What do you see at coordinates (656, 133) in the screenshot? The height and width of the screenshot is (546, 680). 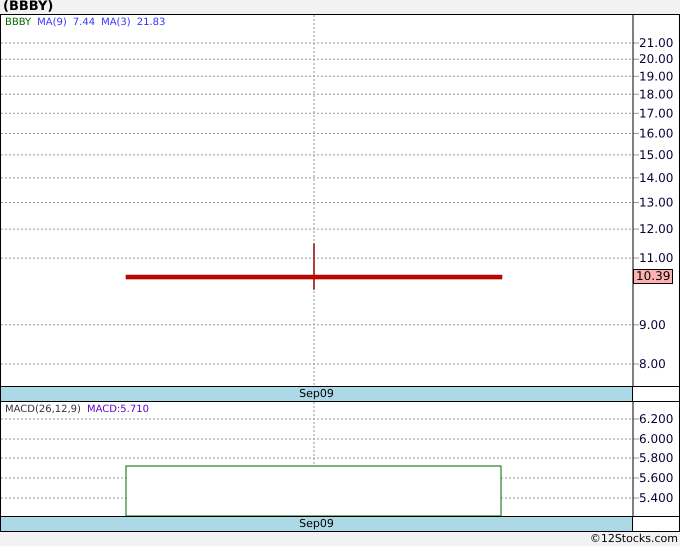 I see `axis-label: 16.00` at bounding box center [656, 133].